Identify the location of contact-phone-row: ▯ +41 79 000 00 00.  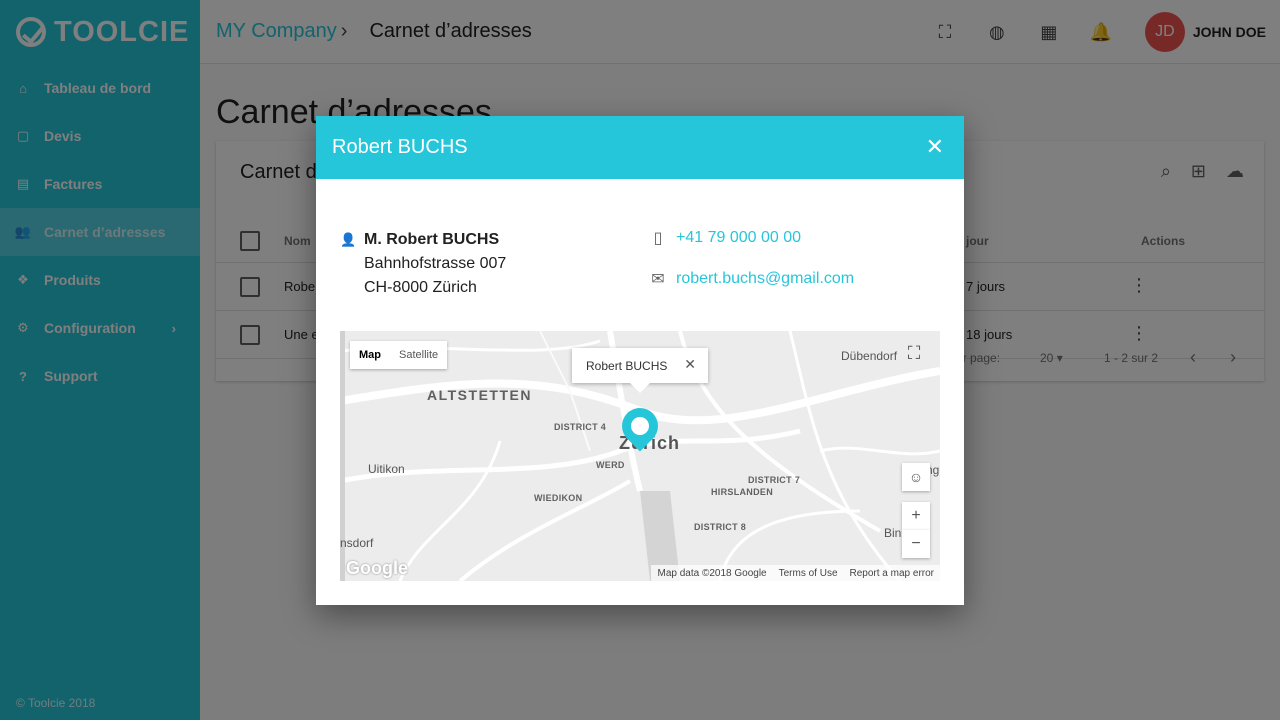
(724, 238).